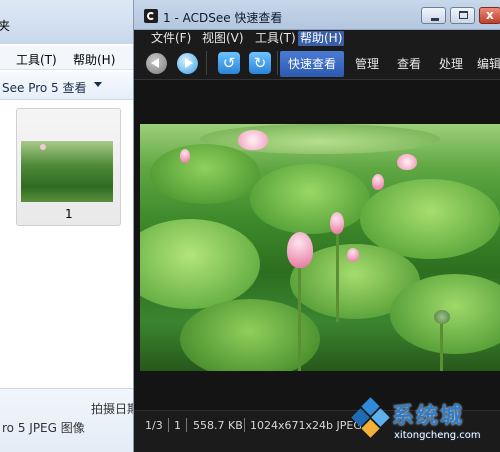 The image size is (500, 452). Describe the element at coordinates (451, 64) in the screenshot. I see `tab-process: 处理` at that location.